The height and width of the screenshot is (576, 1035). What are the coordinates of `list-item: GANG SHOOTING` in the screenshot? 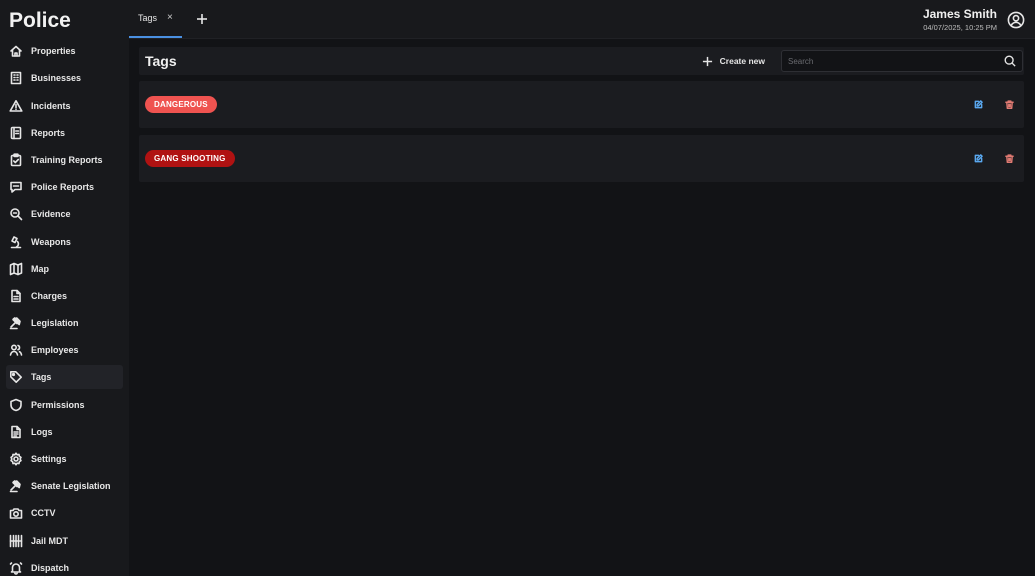 It's located at (581, 158).